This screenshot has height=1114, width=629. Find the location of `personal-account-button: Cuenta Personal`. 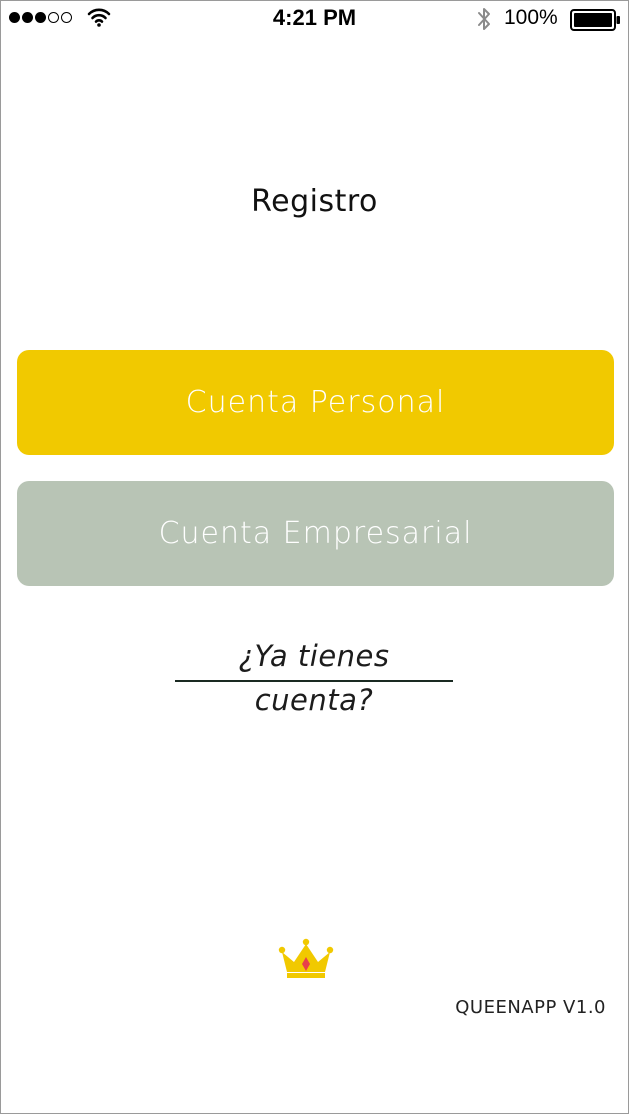

personal-account-button: Cuenta Personal is located at coordinates (315, 402).